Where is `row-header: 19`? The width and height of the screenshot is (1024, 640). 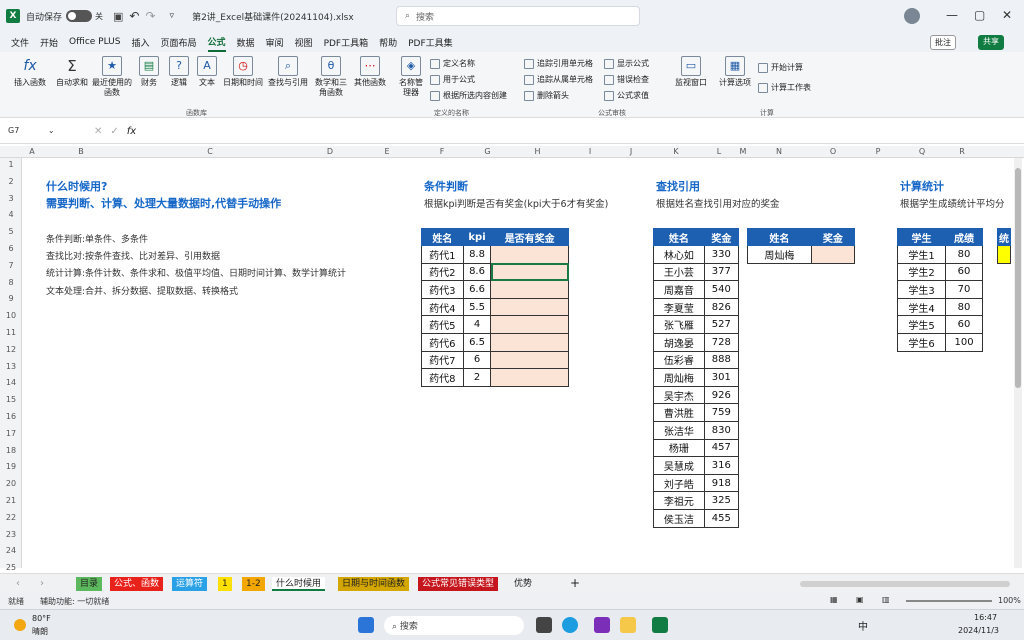
row-header: 19 is located at coordinates (11, 466).